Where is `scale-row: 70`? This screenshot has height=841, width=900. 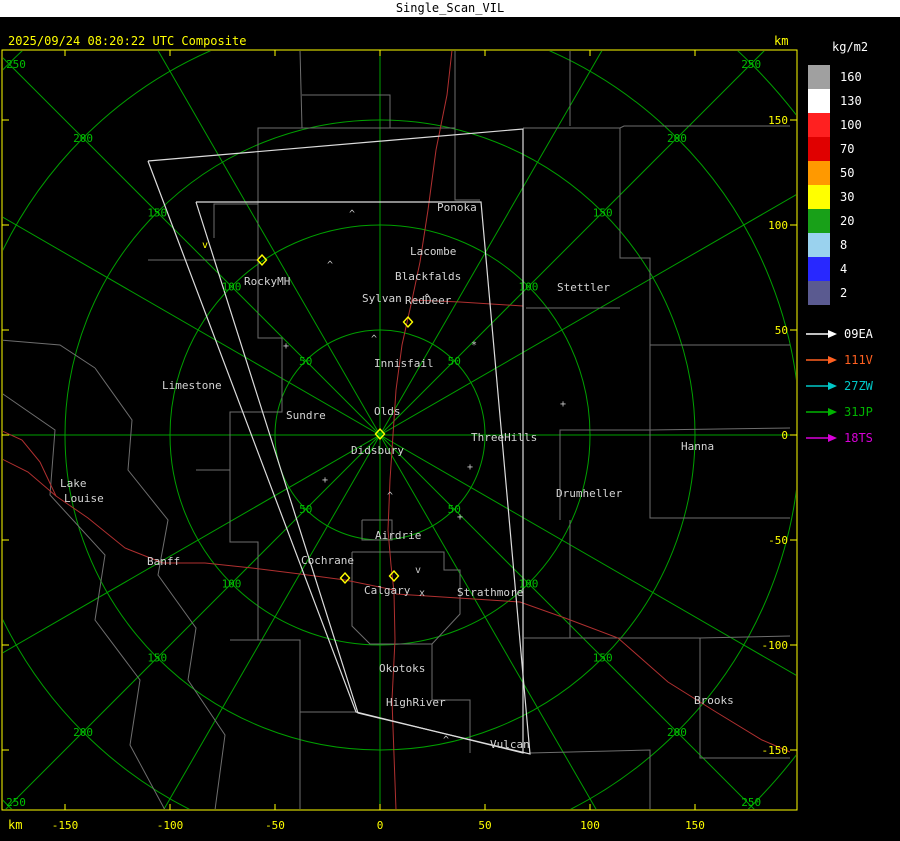
scale-row: 70 is located at coordinates (850, 149).